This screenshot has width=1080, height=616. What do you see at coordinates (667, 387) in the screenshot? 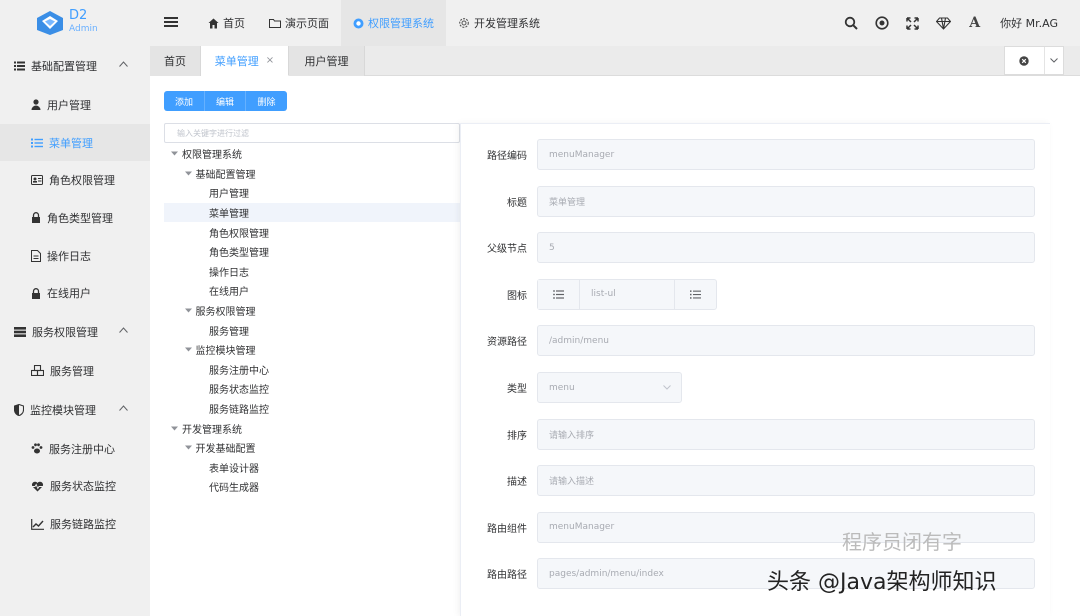
I see `chevron-down-icon` at bounding box center [667, 387].